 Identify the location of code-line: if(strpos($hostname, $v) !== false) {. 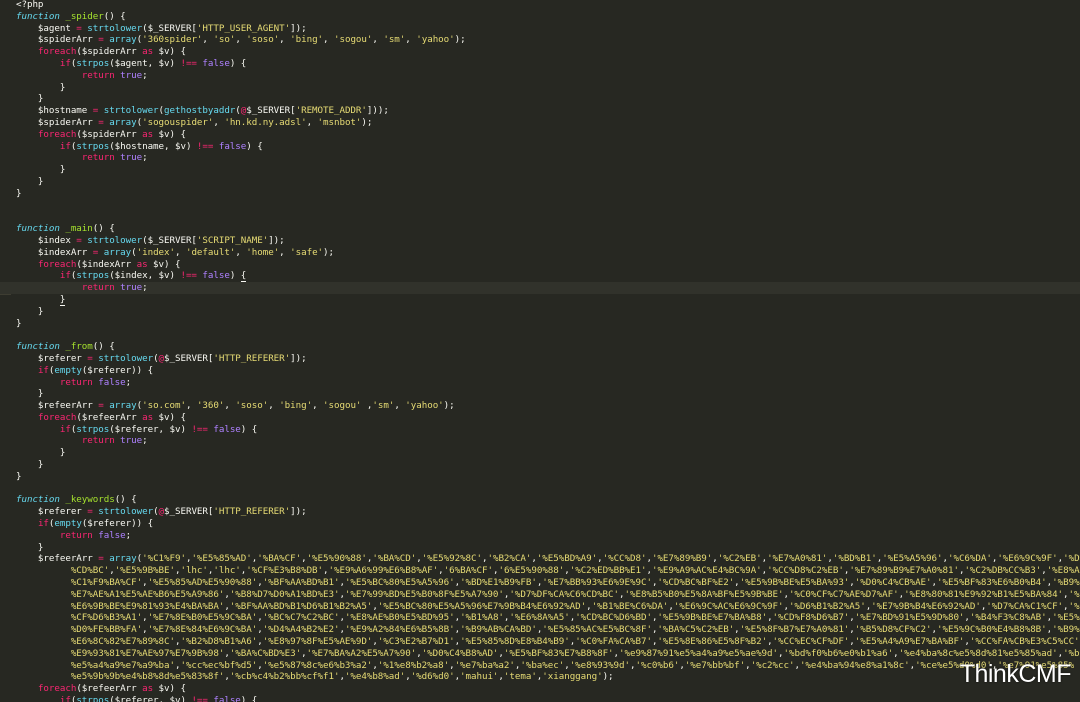
(540, 147).